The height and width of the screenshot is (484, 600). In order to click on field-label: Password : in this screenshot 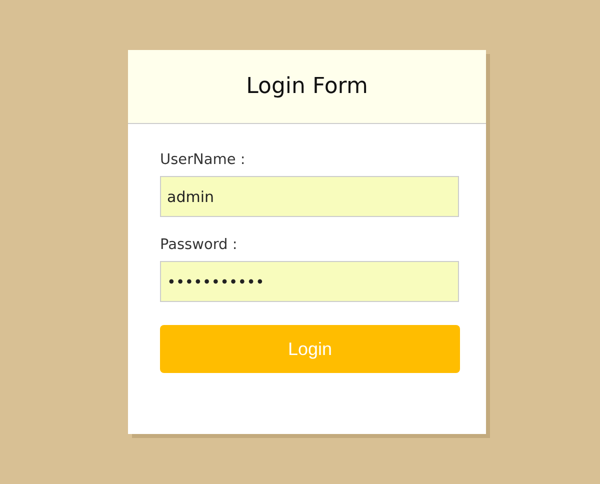, I will do `click(199, 245)`.